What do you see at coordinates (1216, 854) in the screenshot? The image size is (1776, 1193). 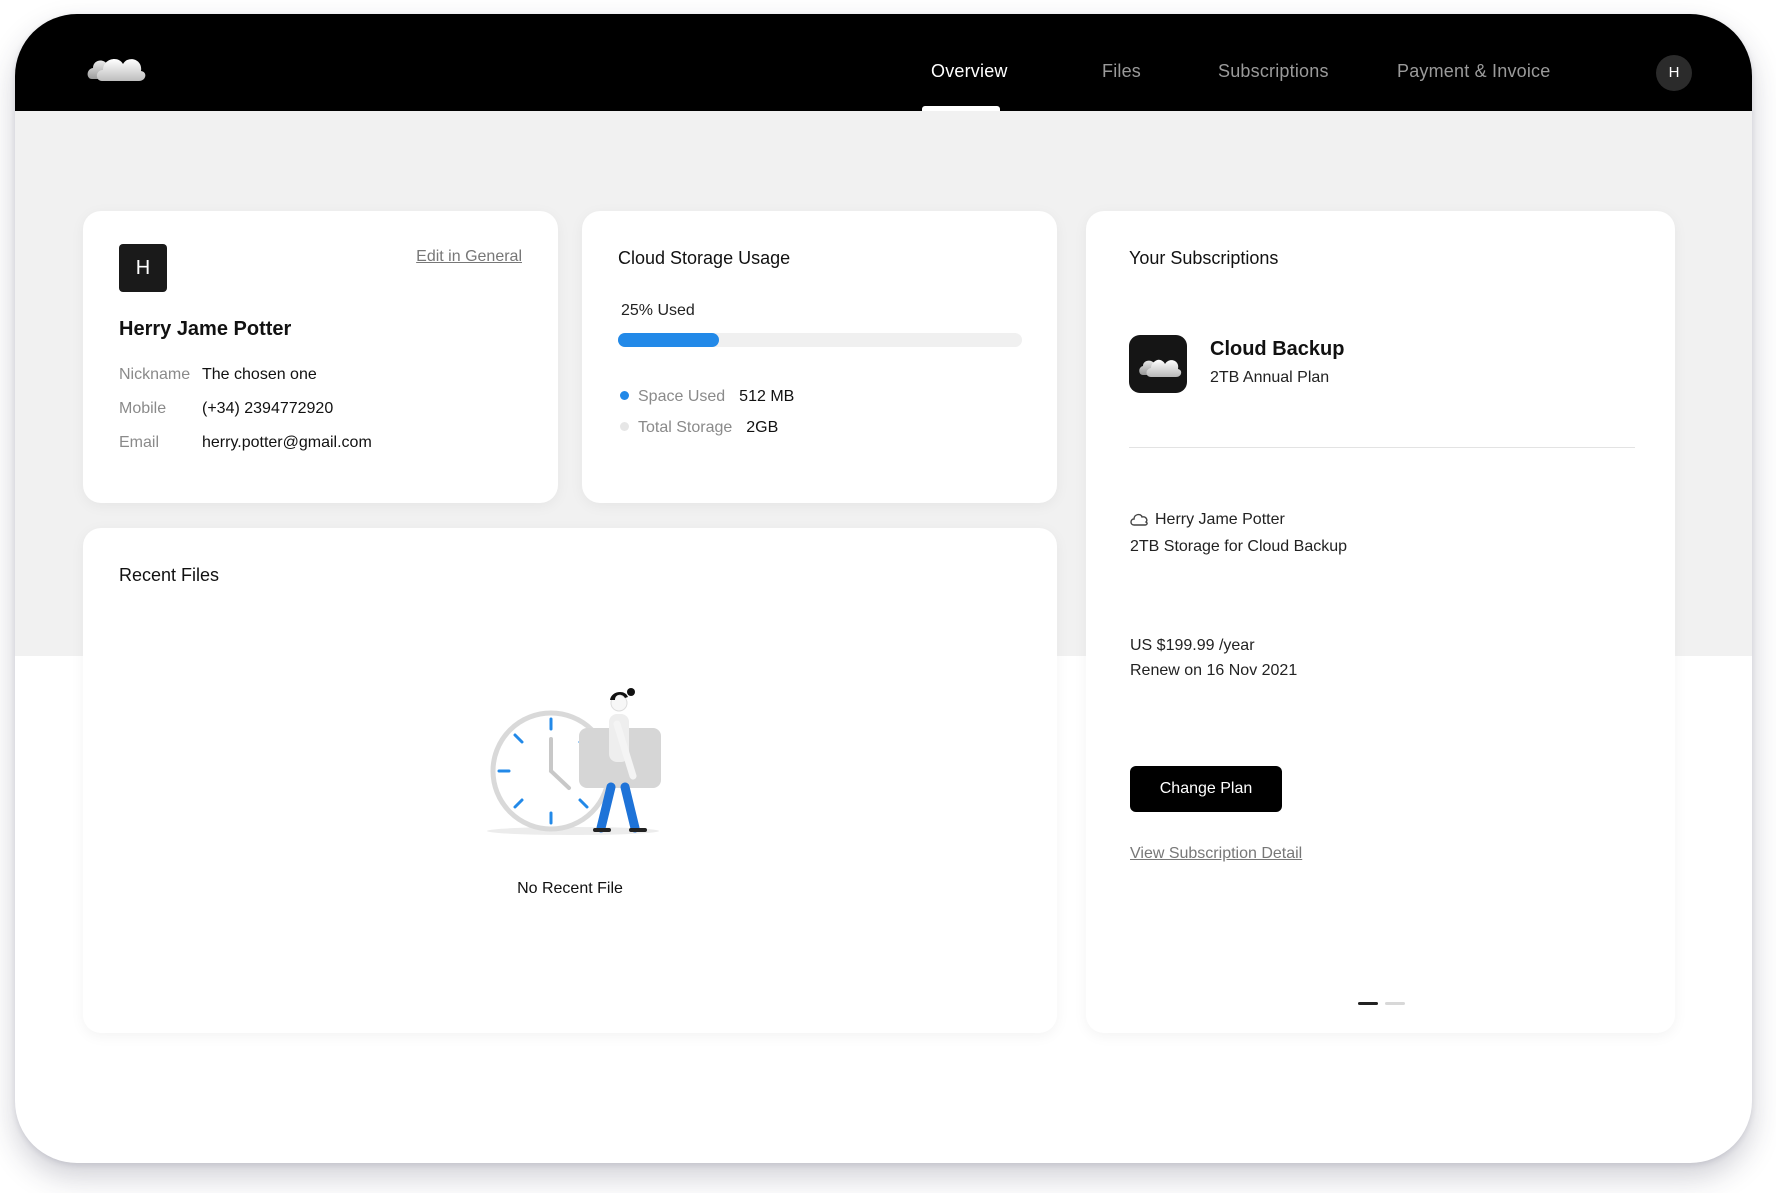 I see `view-subscription-detail-link: View Subscription Detail` at bounding box center [1216, 854].